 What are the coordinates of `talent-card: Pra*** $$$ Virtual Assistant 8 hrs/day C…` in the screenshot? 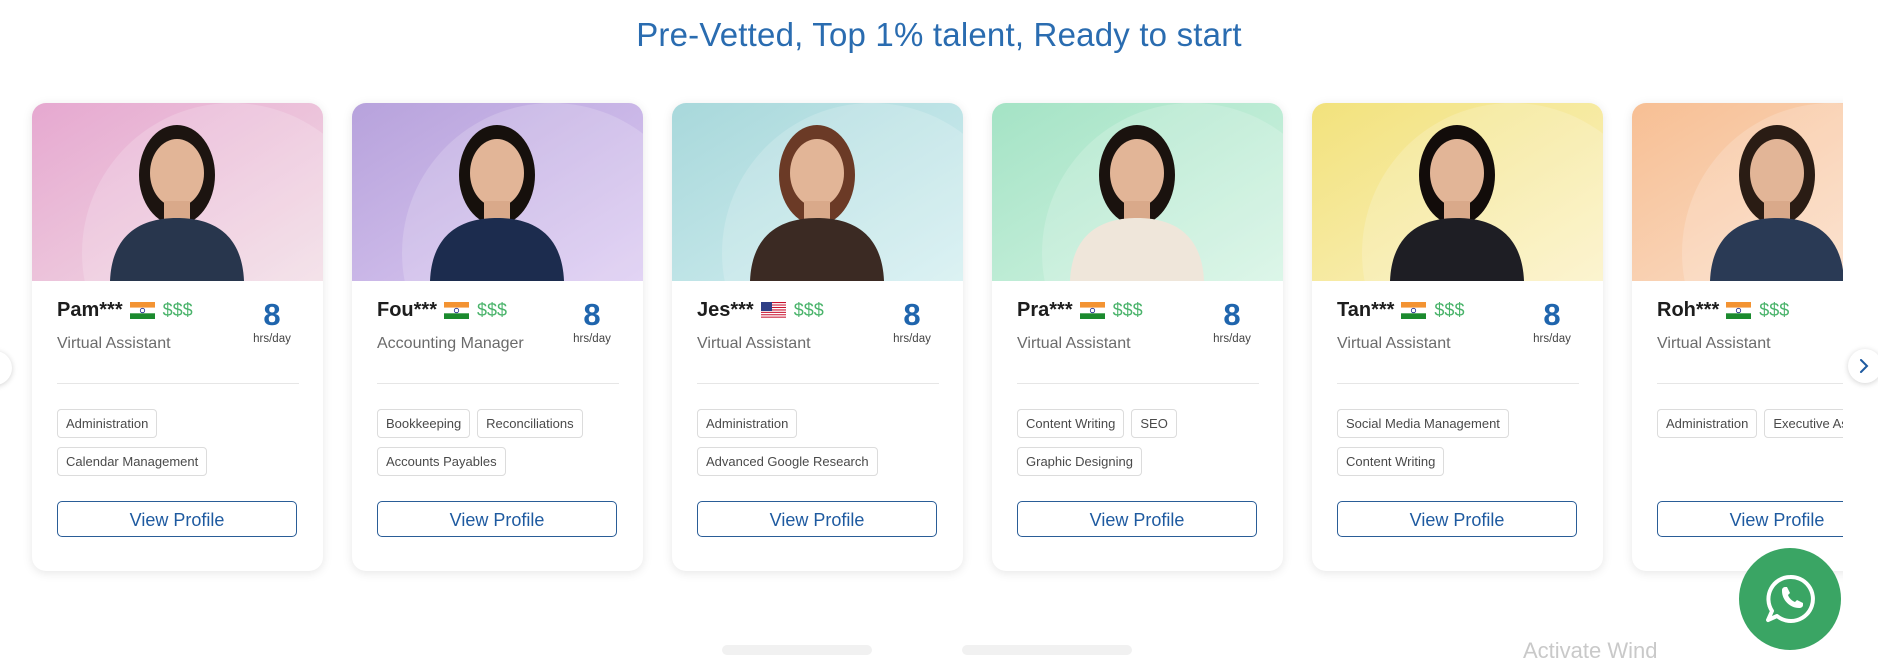 It's located at (1137, 337).